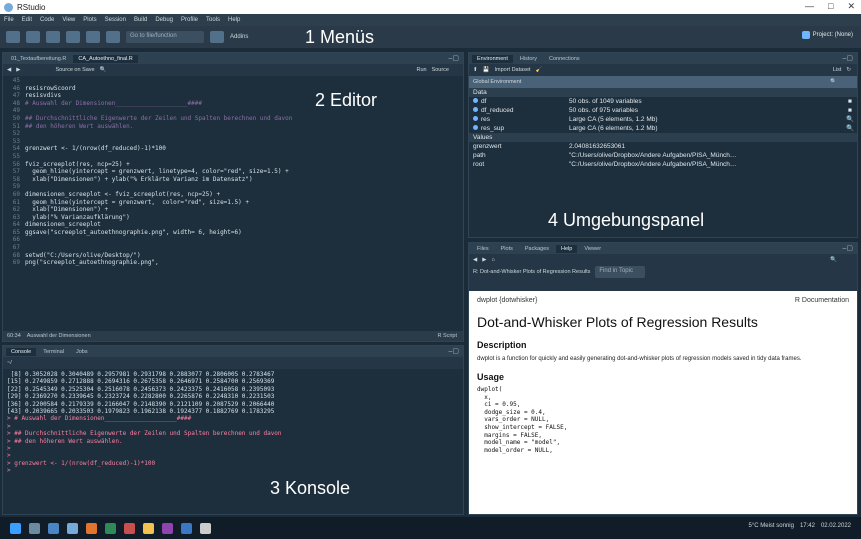 Image resolution: width=861 pixels, height=539 pixels. What do you see at coordinates (16, 255) in the screenshot?
I see `line-number: 68` at bounding box center [16, 255].